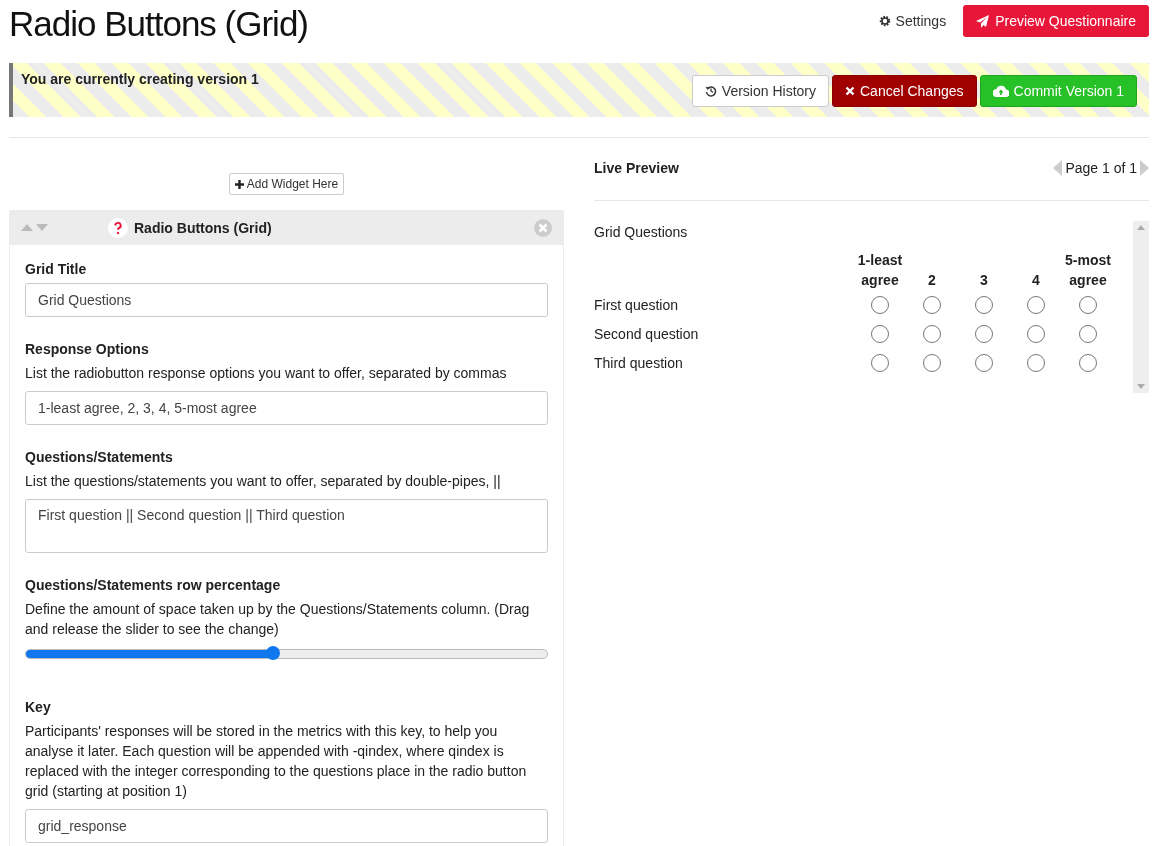 The width and height of the screenshot is (1158, 846). I want to click on column-header: 4, so click(1036, 280).